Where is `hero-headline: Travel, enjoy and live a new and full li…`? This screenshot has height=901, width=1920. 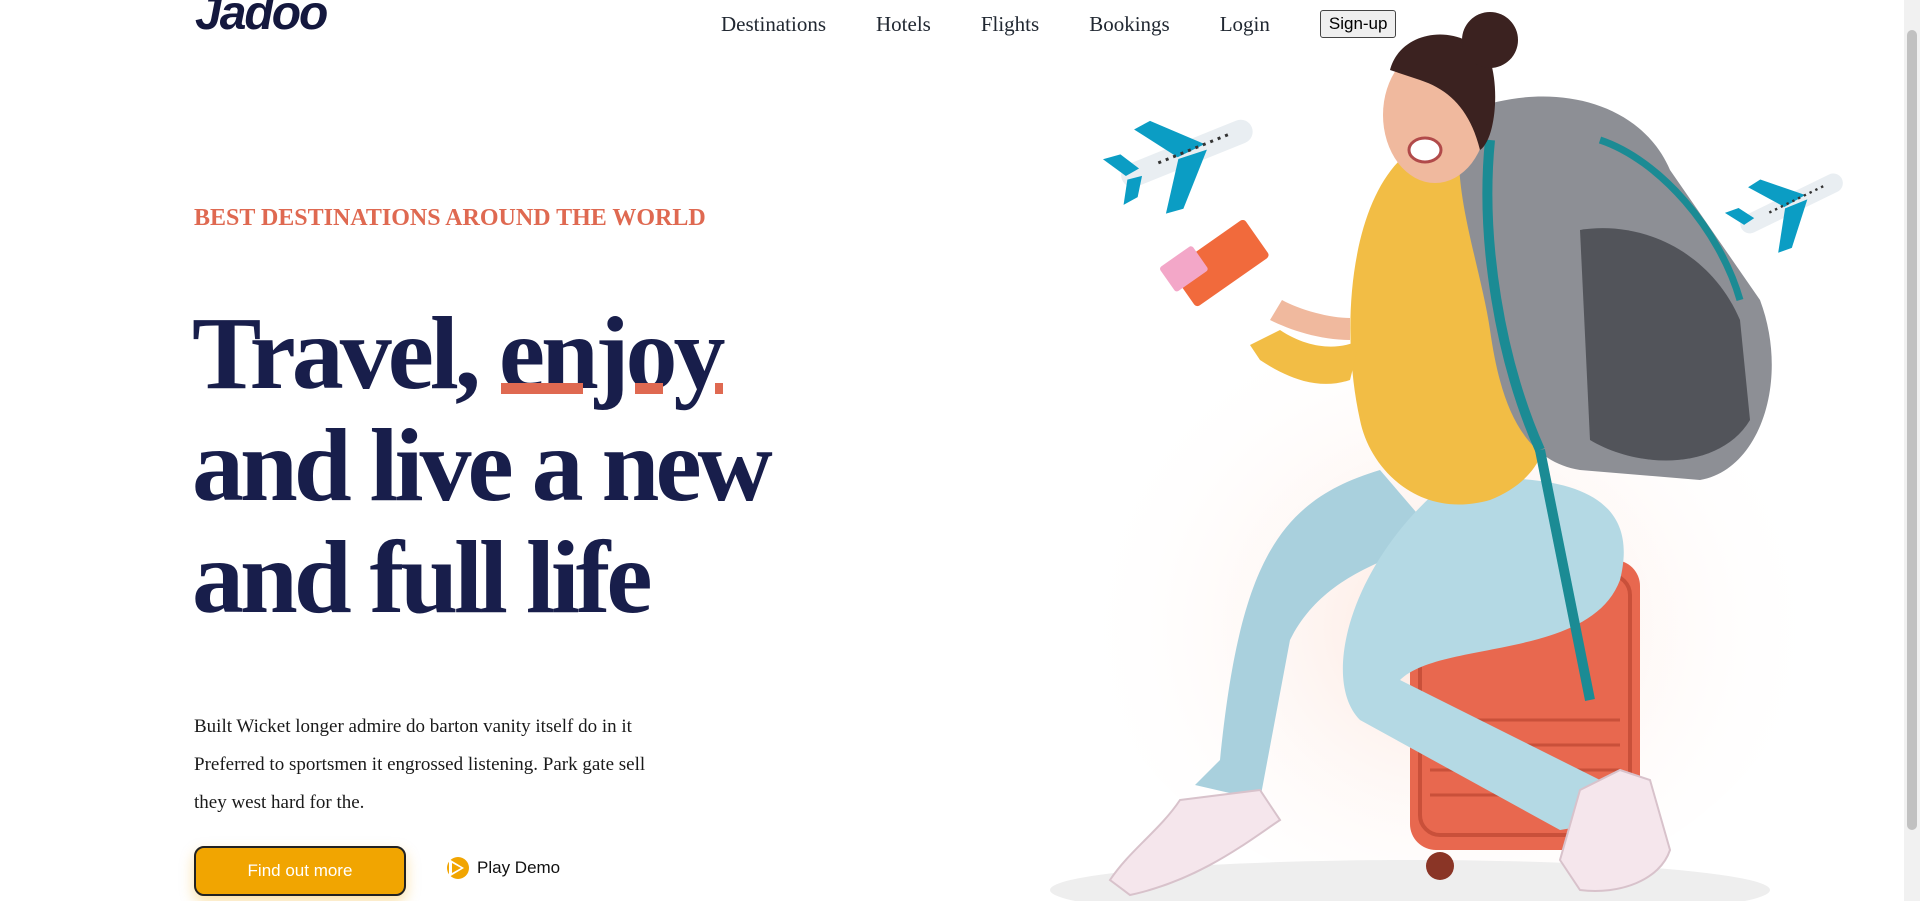 hero-headline: Travel, enjoy and live a new and full li… is located at coordinates (542, 466).